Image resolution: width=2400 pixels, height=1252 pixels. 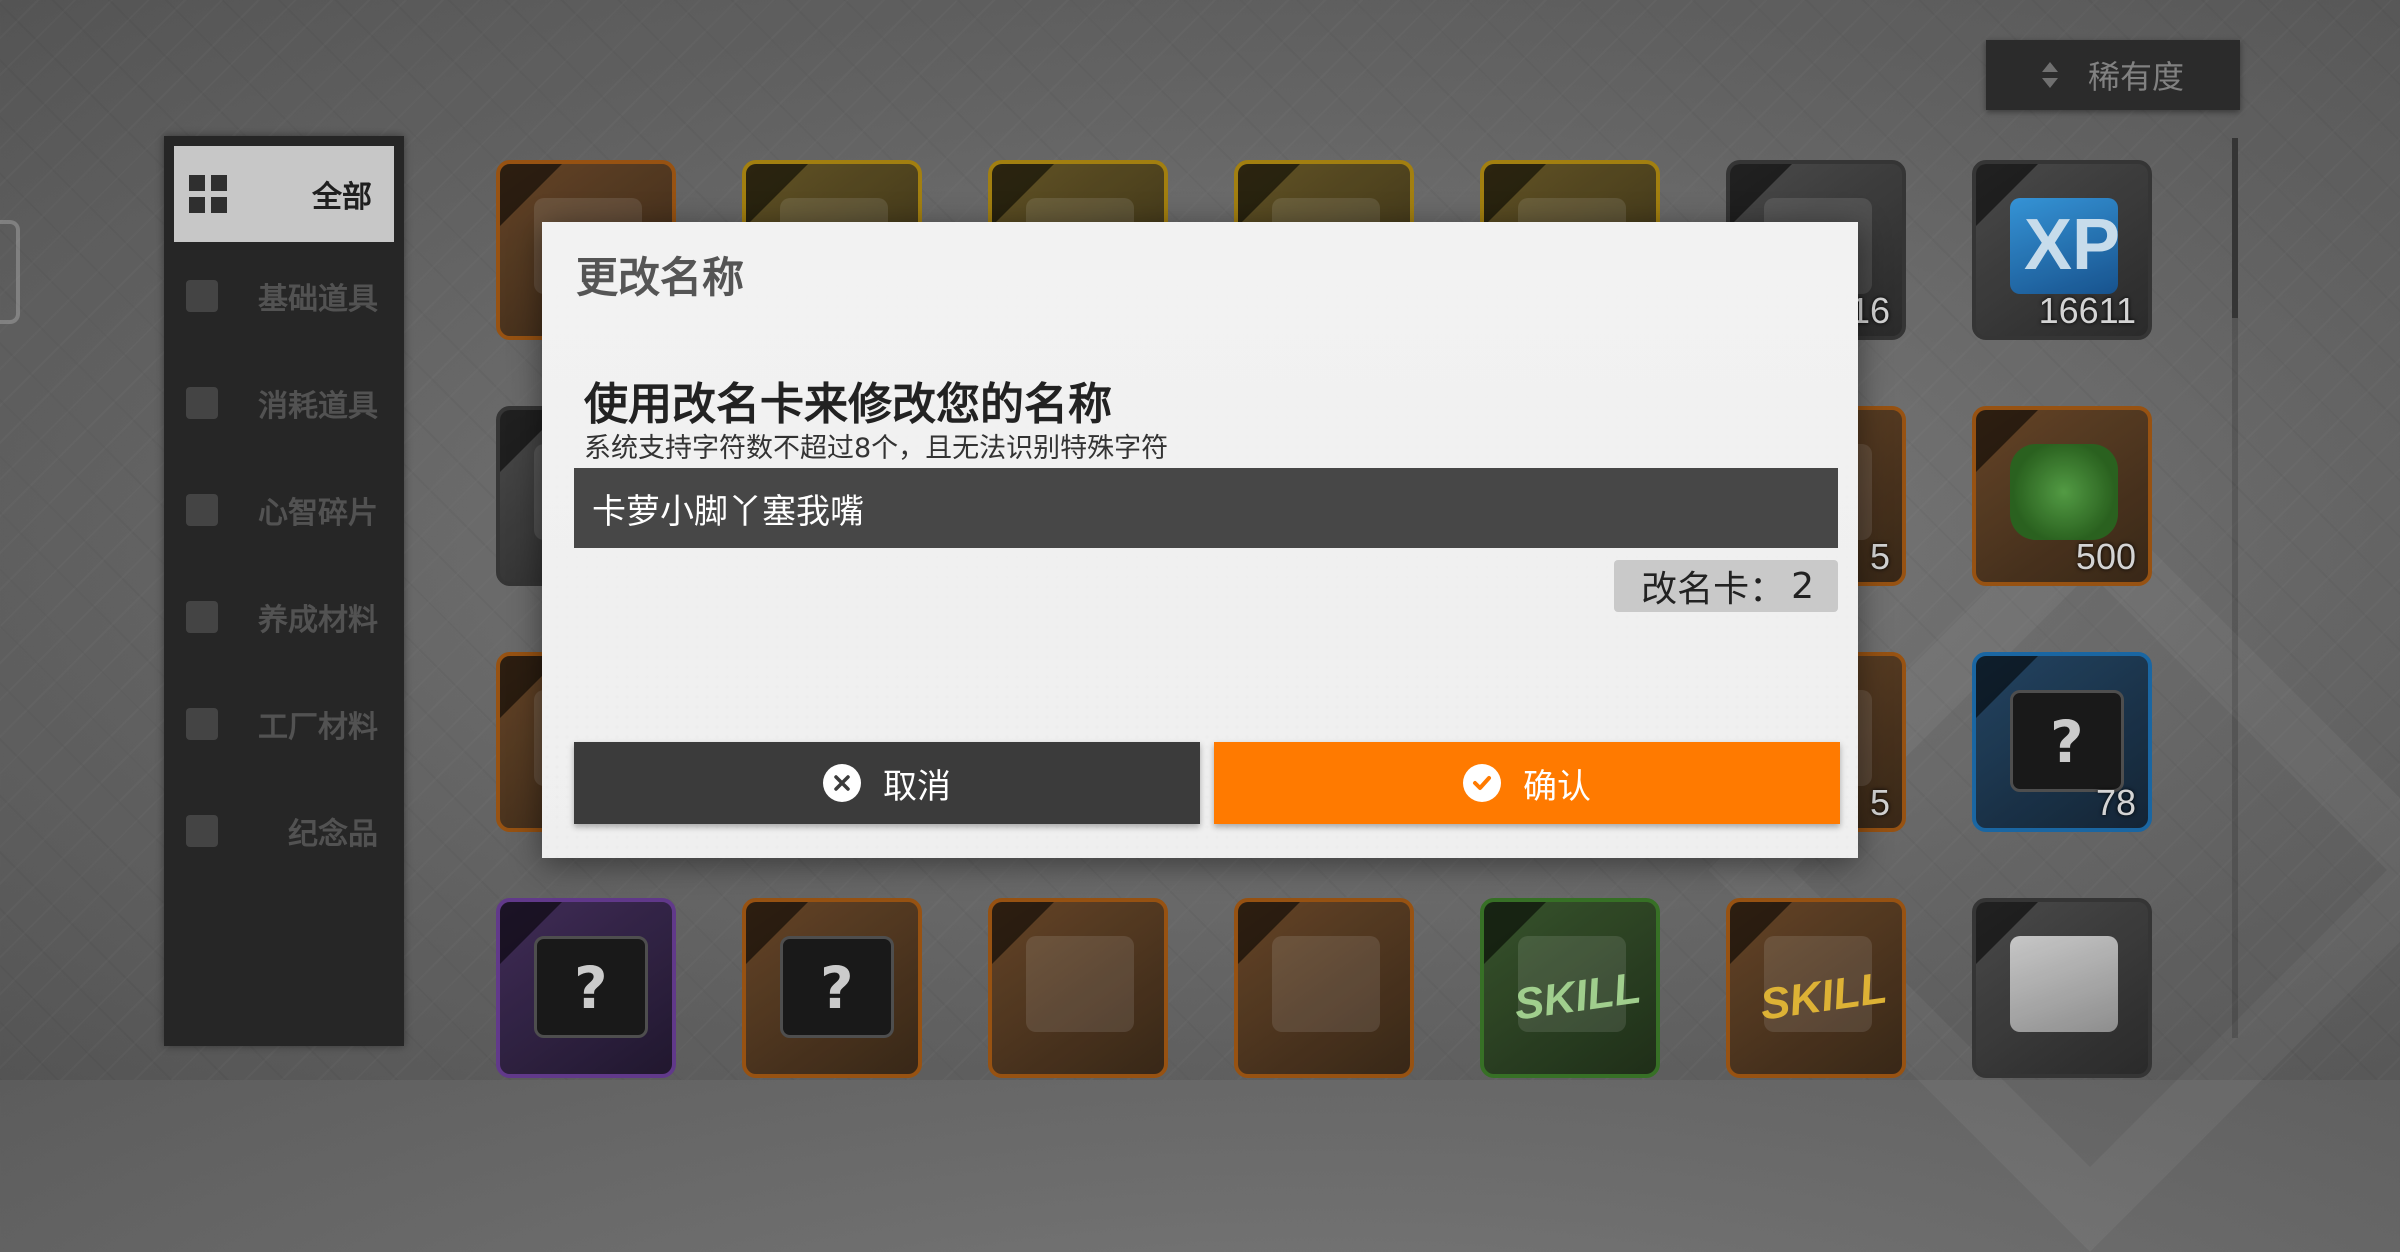 I want to click on confirm-button: 确认, so click(x=1527, y=783).